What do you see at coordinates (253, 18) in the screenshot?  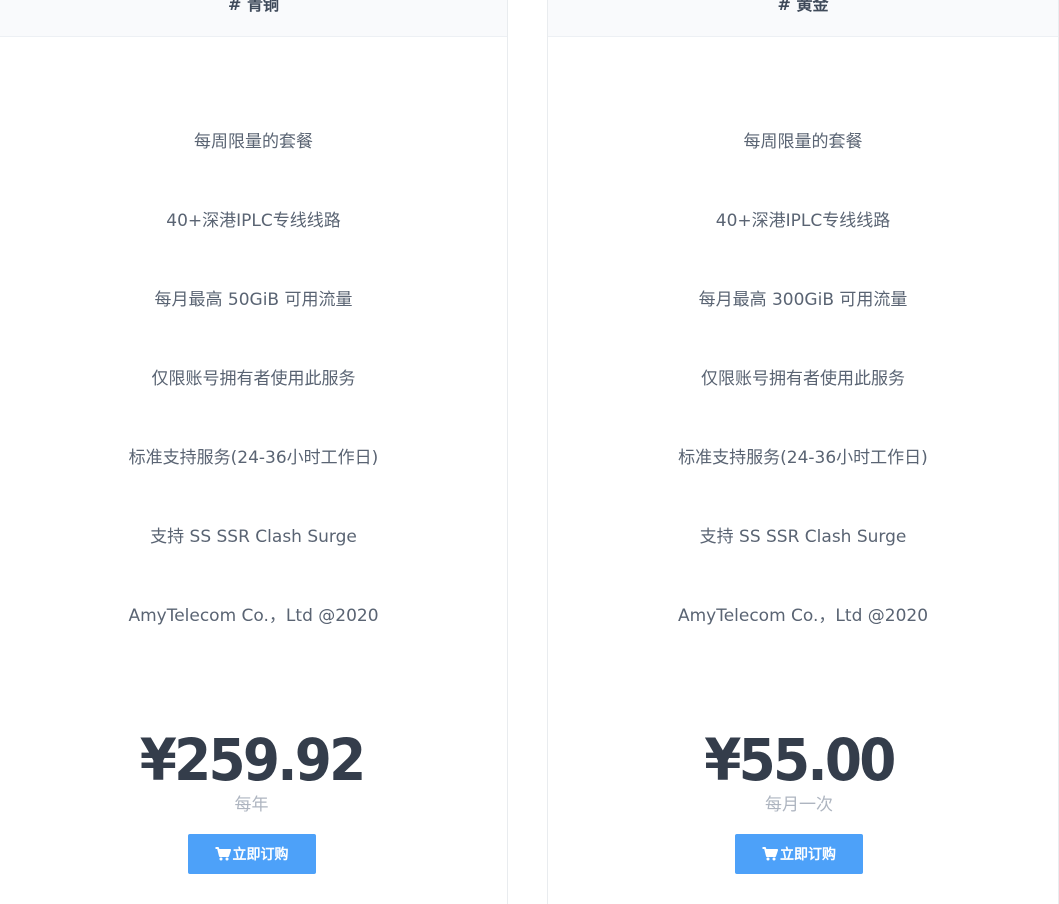 I see `plan-header: # 青铜` at bounding box center [253, 18].